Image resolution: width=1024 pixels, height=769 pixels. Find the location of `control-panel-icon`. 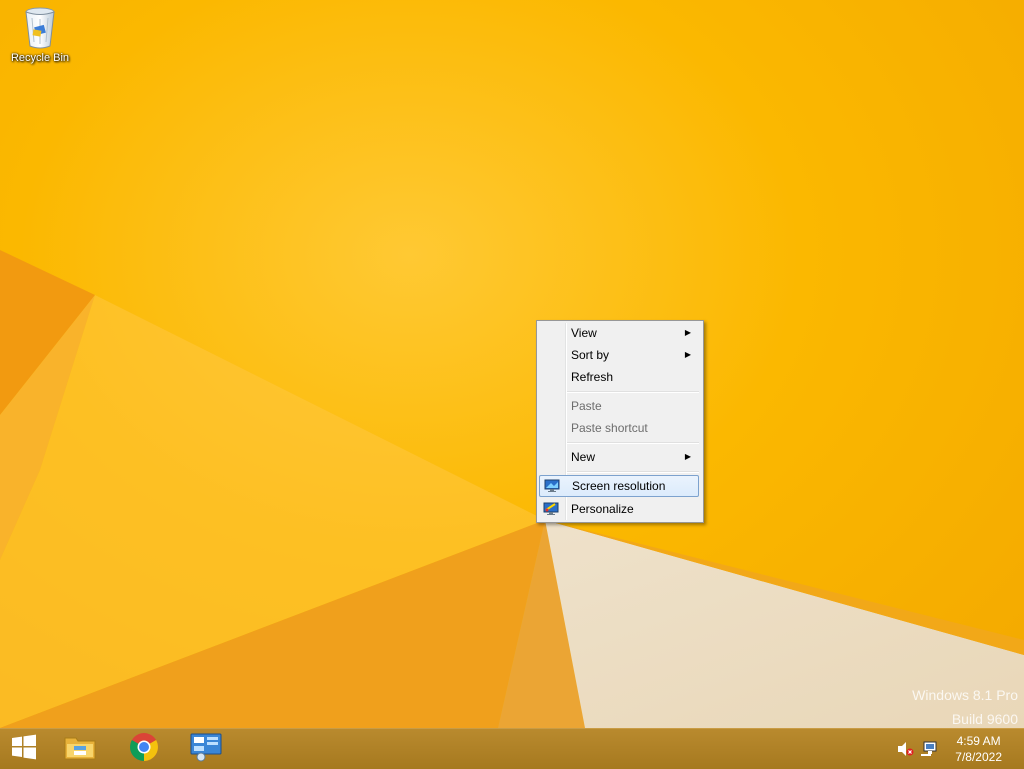

control-panel-icon is located at coordinates (206, 749).